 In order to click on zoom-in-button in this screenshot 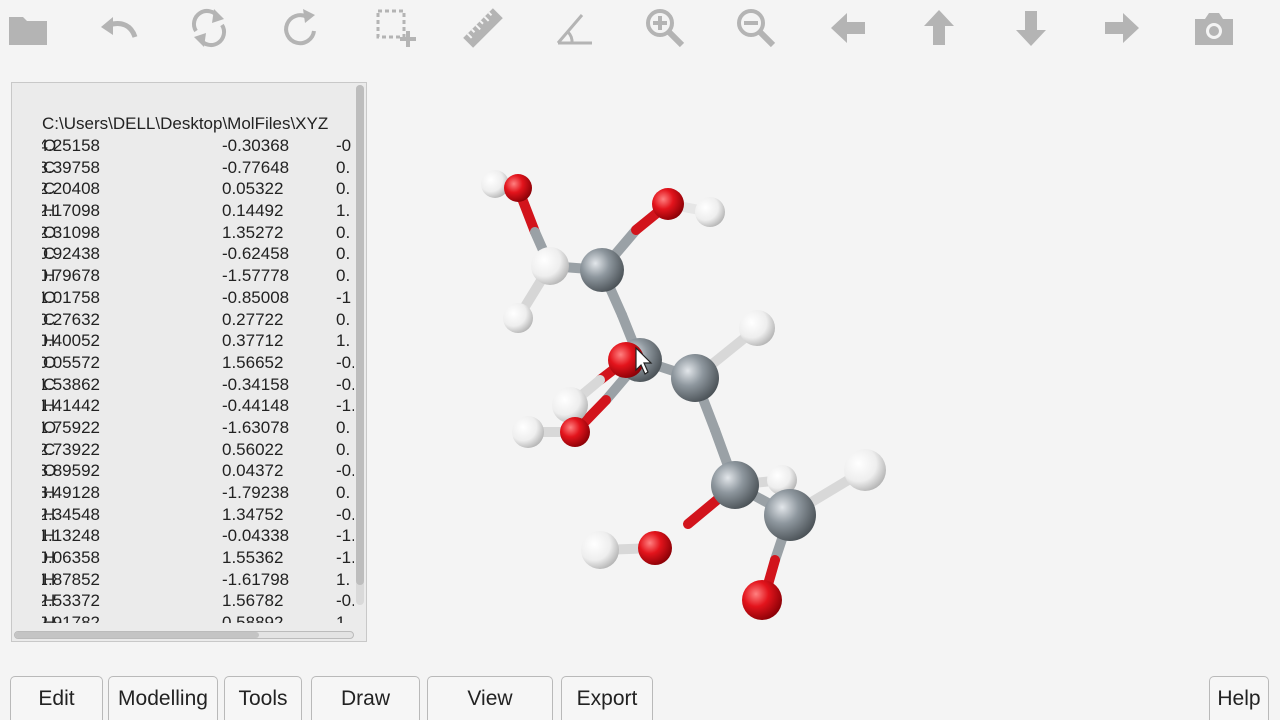, I will do `click(665, 28)`.